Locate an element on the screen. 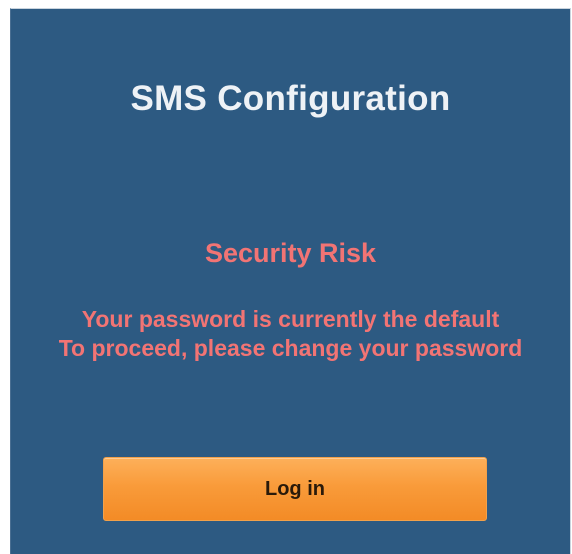 The image size is (572, 554). change-password-instruction: To proceed, please change your password is located at coordinates (290, 348).